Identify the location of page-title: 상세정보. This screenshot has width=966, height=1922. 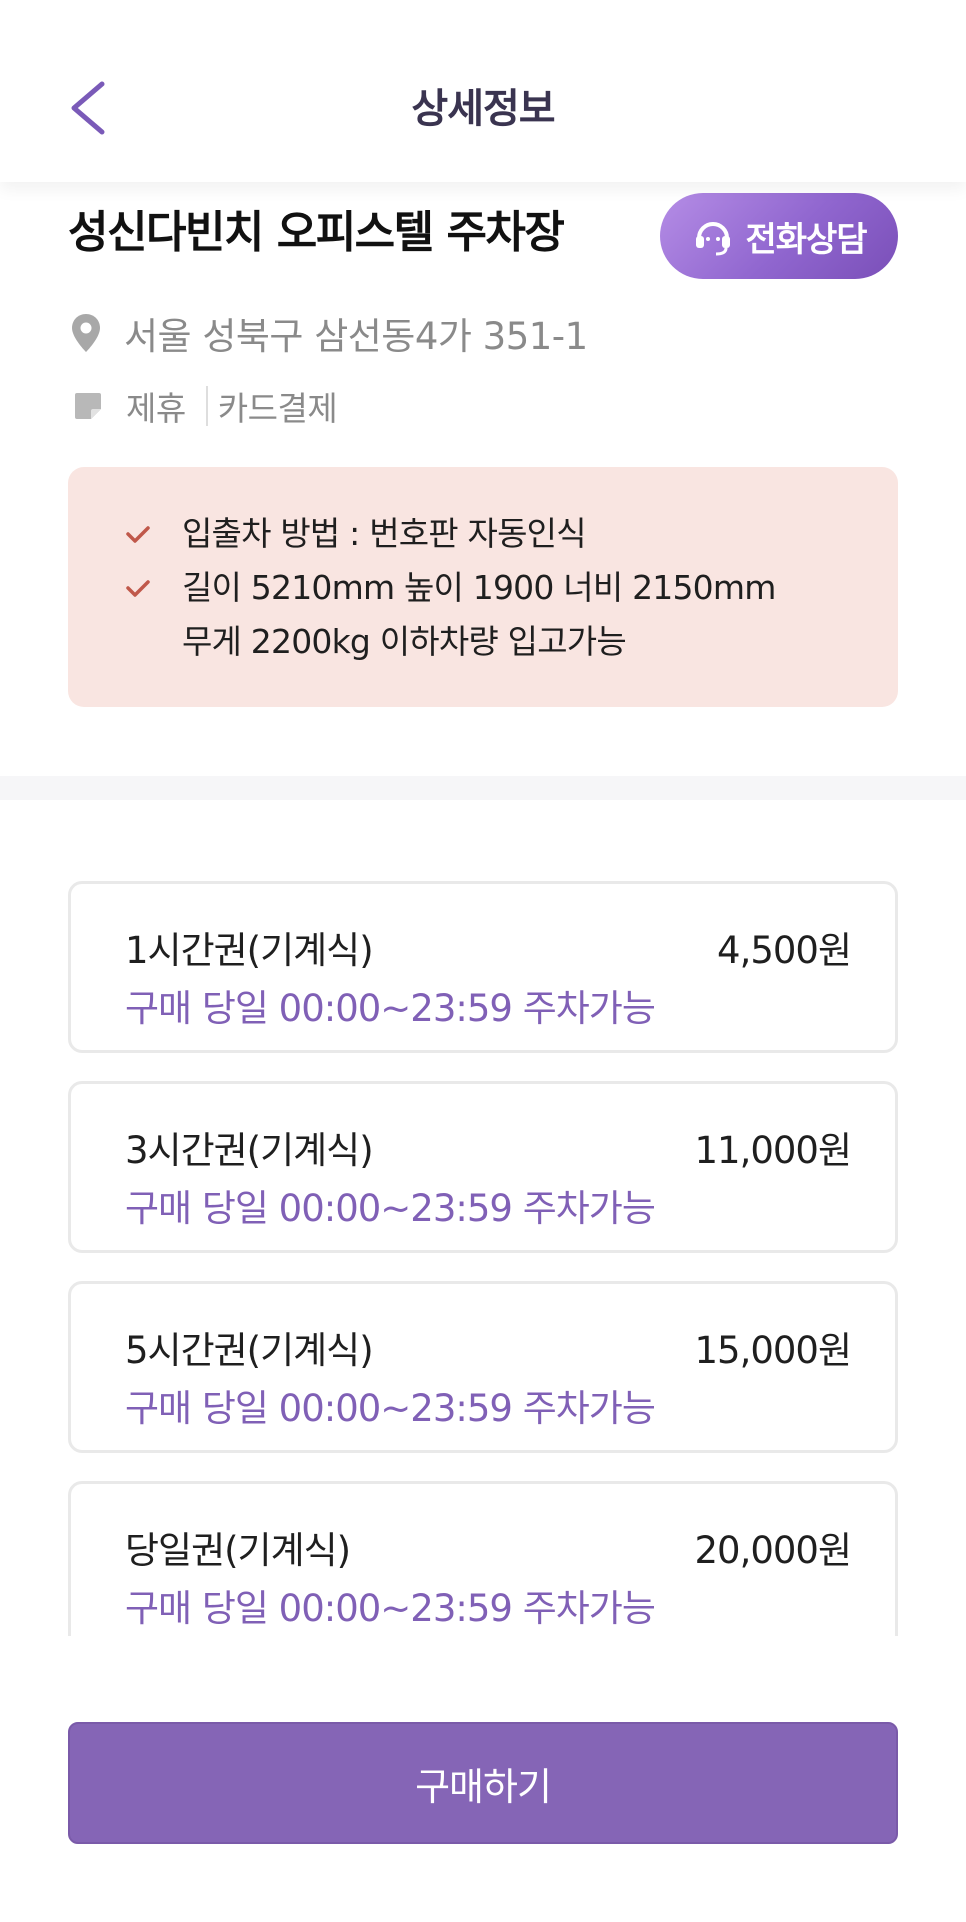
(483, 109).